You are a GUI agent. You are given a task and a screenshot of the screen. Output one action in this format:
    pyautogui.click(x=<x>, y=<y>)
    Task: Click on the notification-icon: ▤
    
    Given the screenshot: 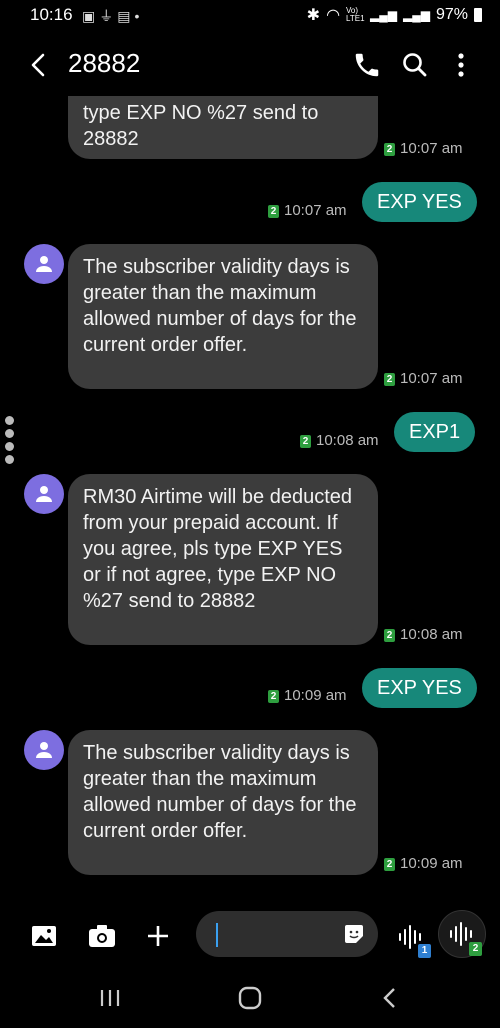 What is the action you would take?
    pyautogui.click(x=126, y=16)
    